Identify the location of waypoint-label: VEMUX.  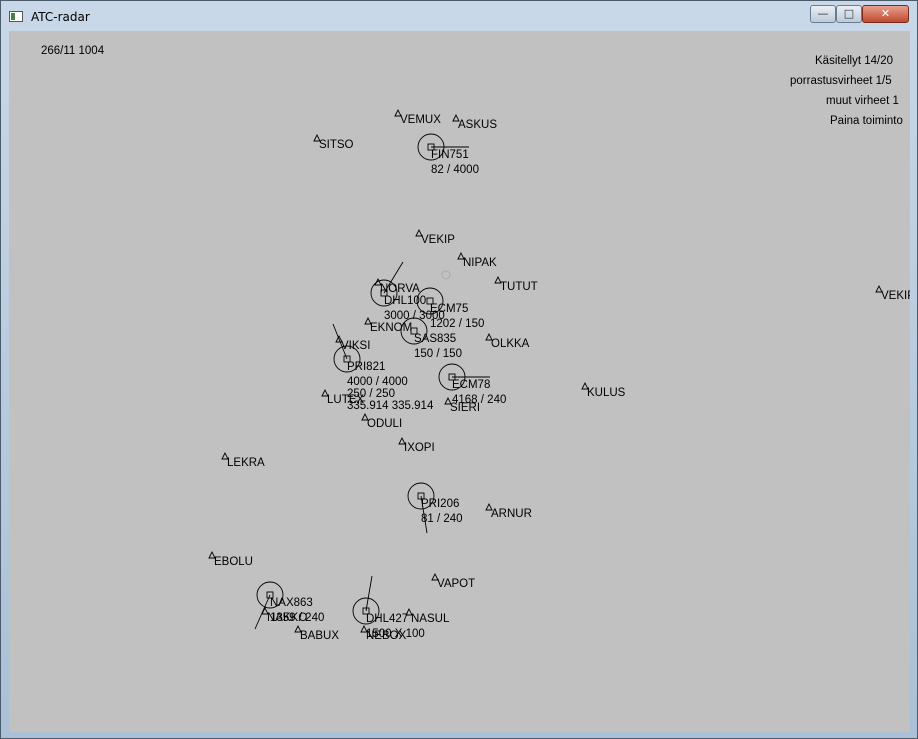
(420, 120).